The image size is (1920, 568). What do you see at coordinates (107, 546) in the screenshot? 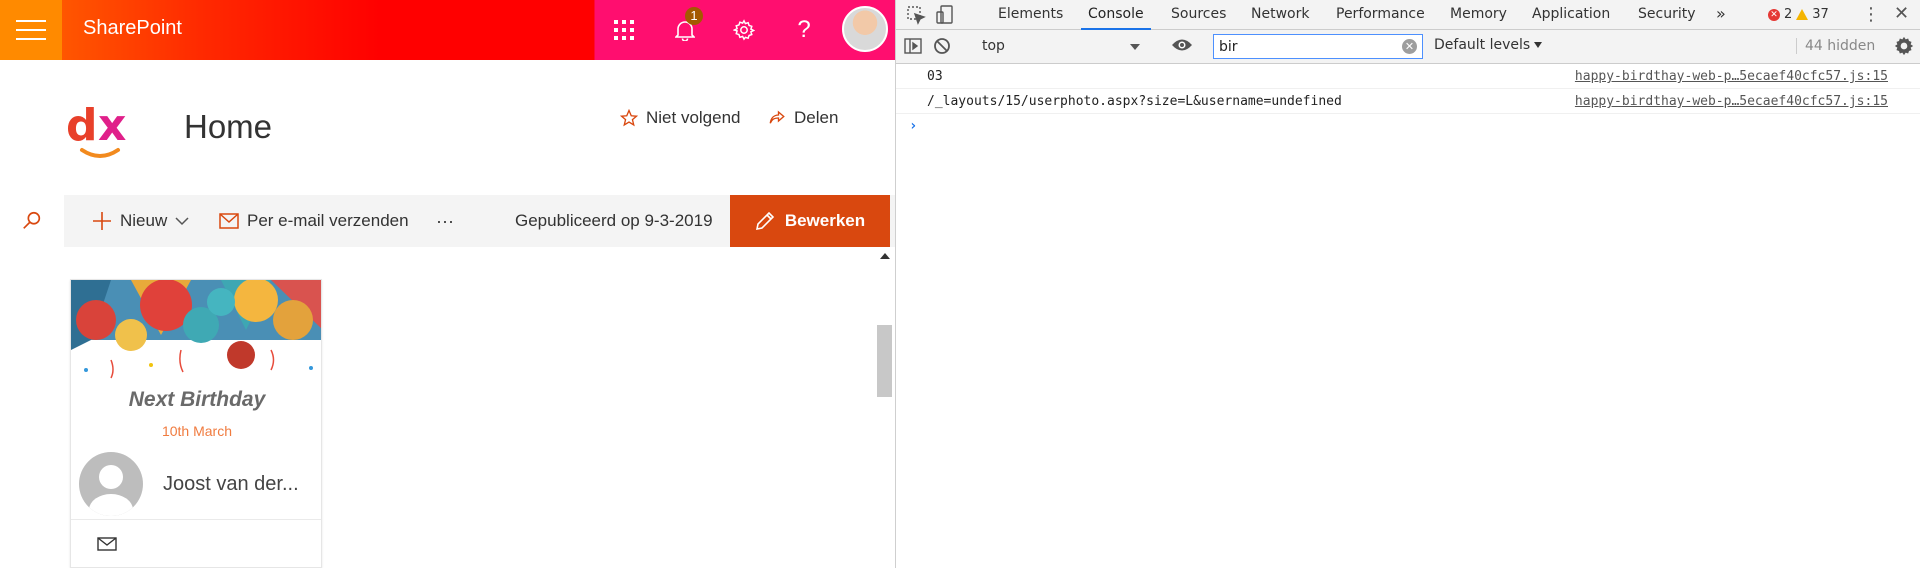
I see `card-mail-icon` at bounding box center [107, 546].